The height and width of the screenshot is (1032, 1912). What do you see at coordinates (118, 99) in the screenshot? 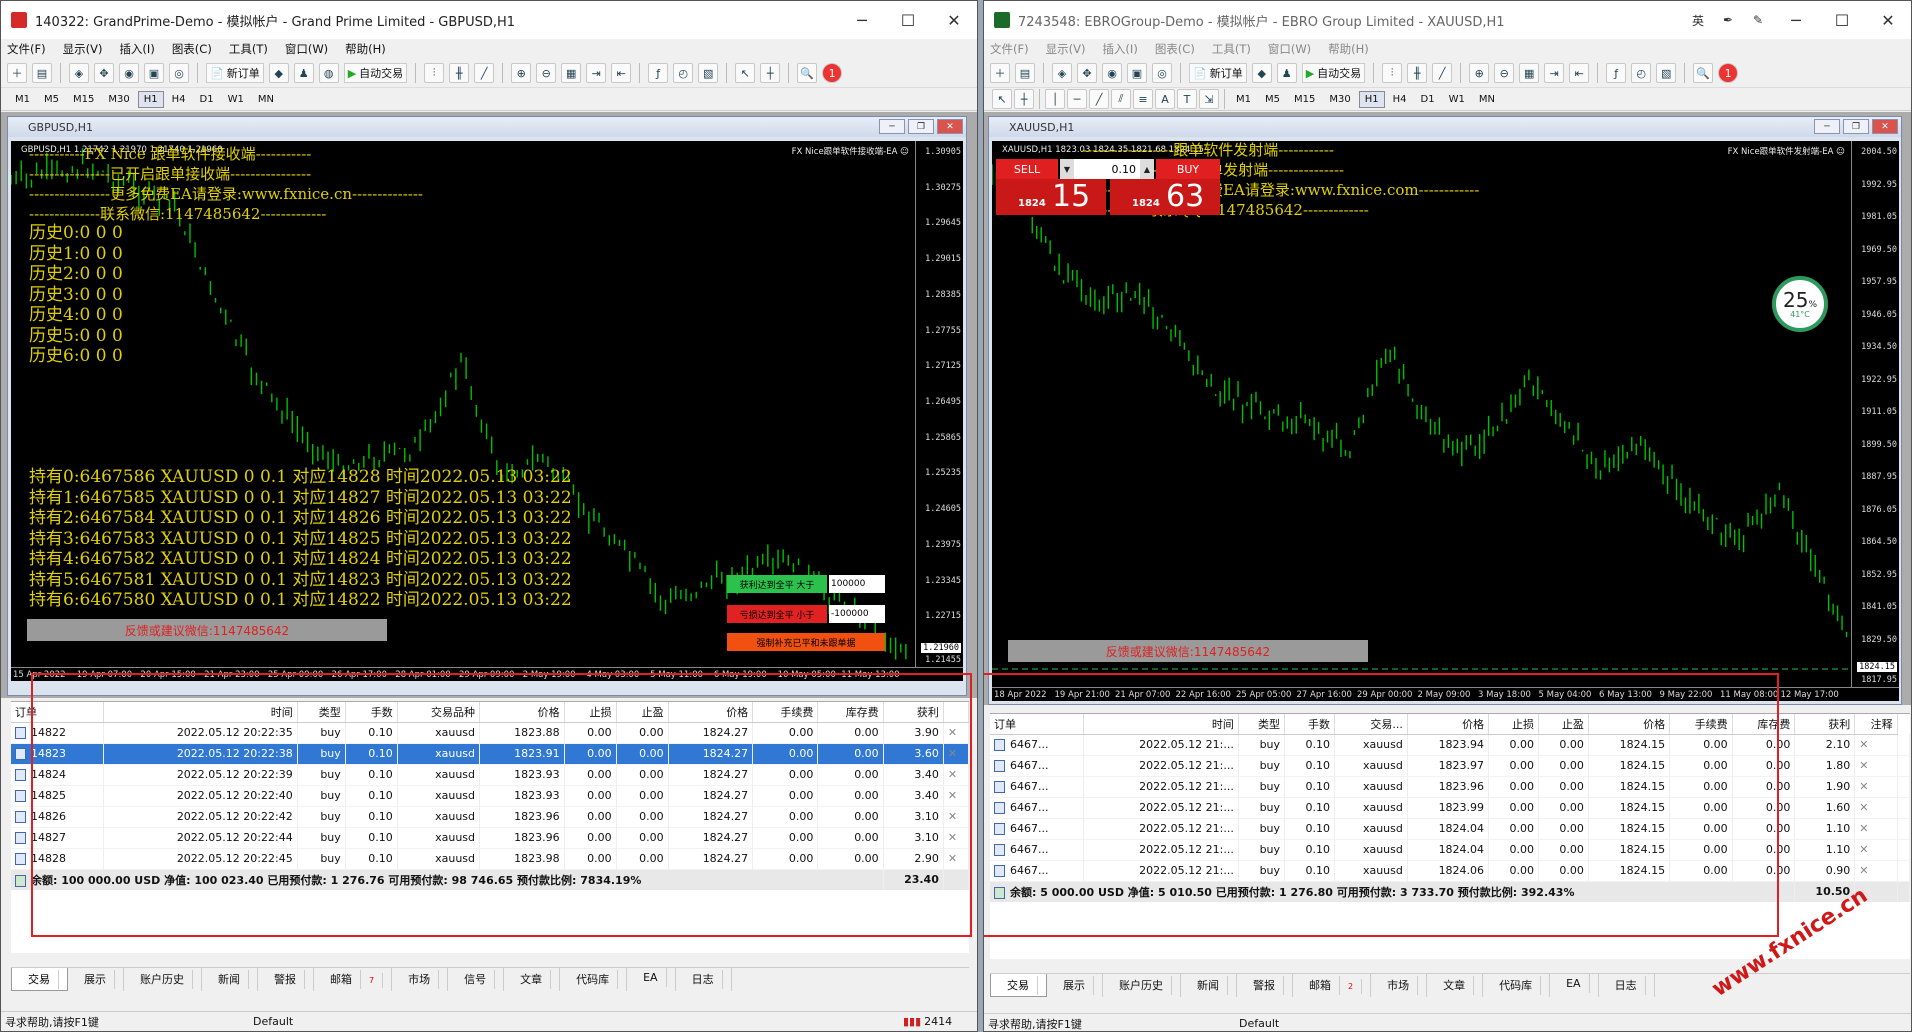
I see `tf-m30: M30` at bounding box center [118, 99].